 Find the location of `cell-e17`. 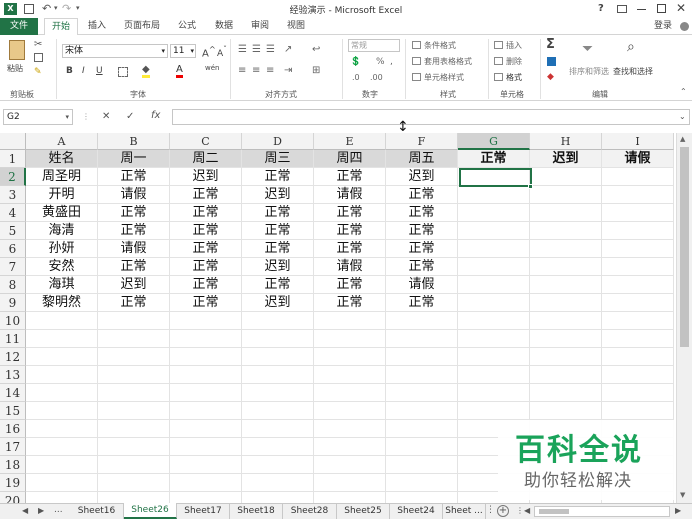

cell-e17 is located at coordinates (350, 447).